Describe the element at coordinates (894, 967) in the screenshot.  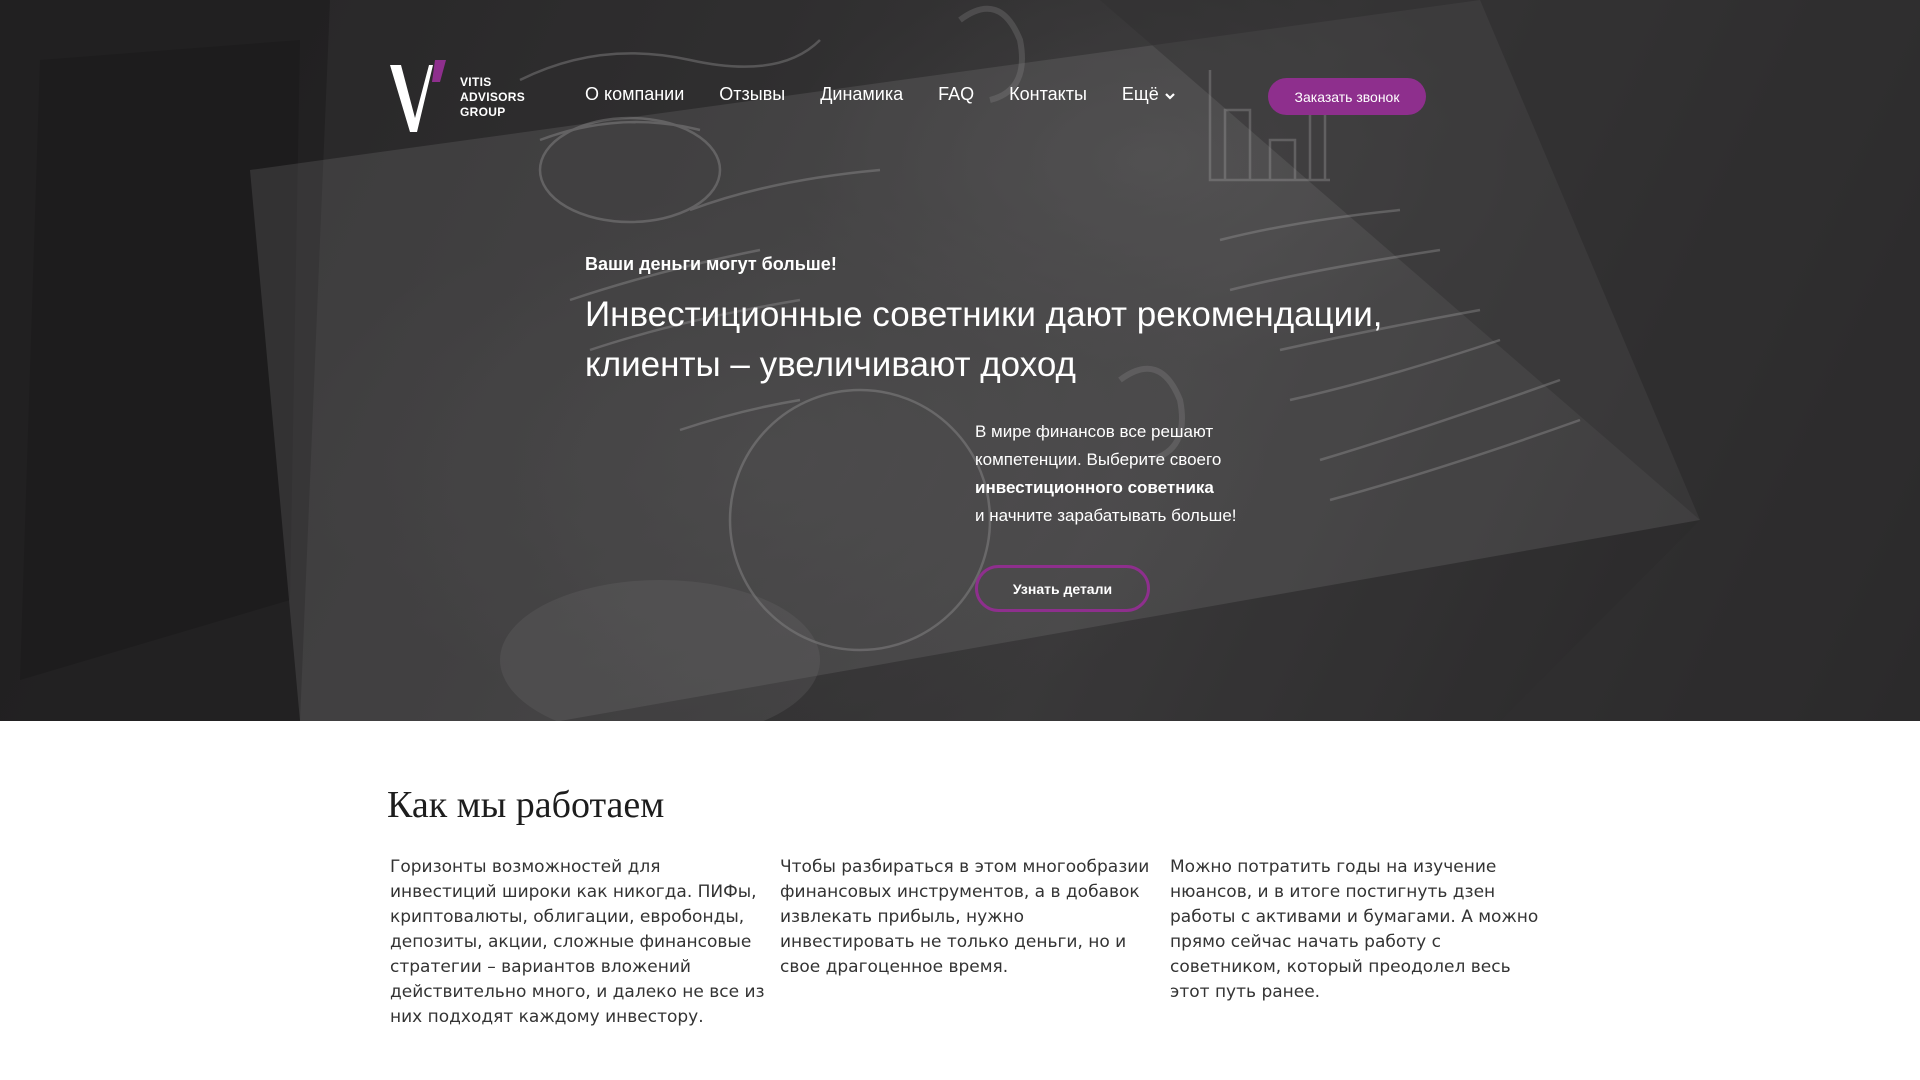
I see `column-2-line: свое драгоценное время.` at that location.